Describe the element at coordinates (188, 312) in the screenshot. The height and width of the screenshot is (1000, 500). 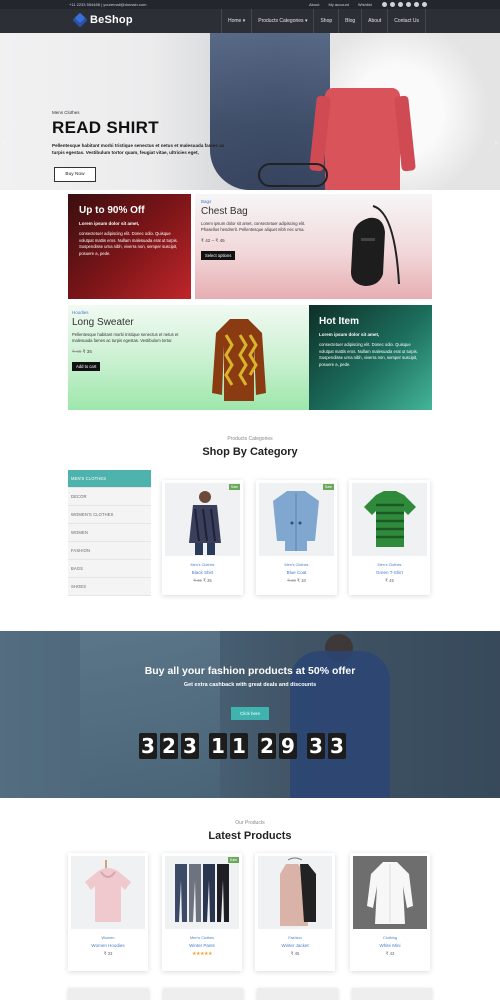
I see `promo-category-link: Hoodies` at that location.